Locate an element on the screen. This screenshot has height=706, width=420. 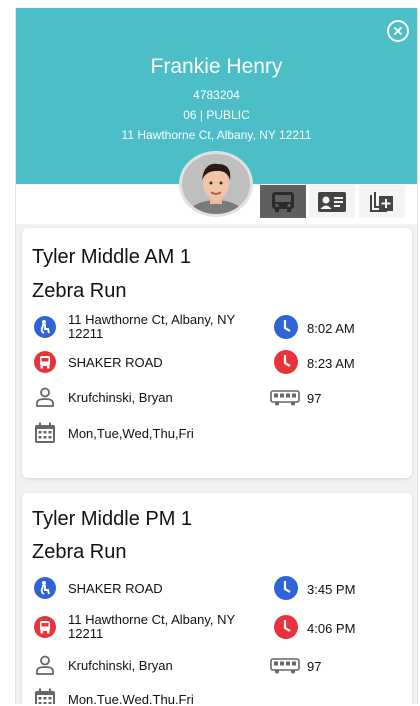
dropoff-address: SHAKER ROAD is located at coordinates (115, 362).